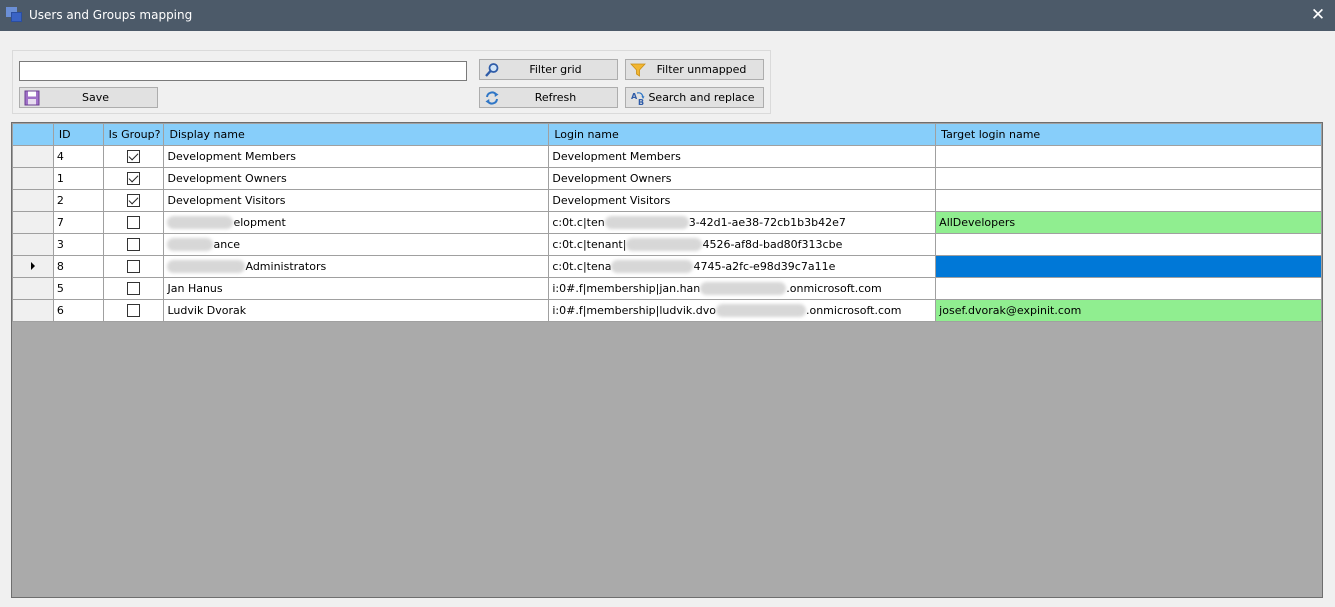  What do you see at coordinates (356, 178) in the screenshot?
I see `cell-display-name: Development Owners` at bounding box center [356, 178].